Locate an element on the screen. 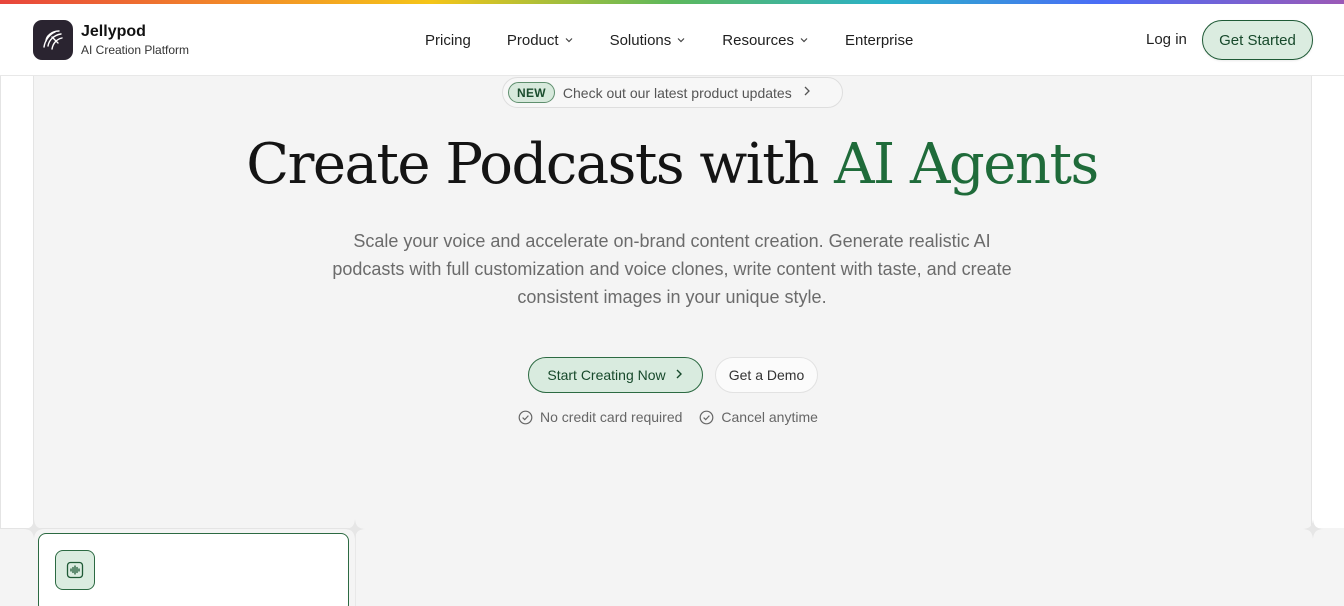 The width and height of the screenshot is (1344, 606). nav-item-resources: Resources is located at coordinates (765, 40).